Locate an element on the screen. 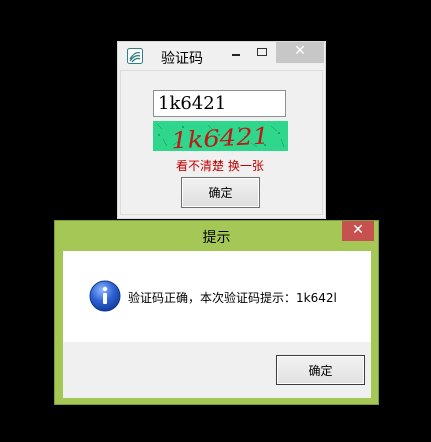 The height and width of the screenshot is (442, 431). close-button: ✕ is located at coordinates (300, 52).